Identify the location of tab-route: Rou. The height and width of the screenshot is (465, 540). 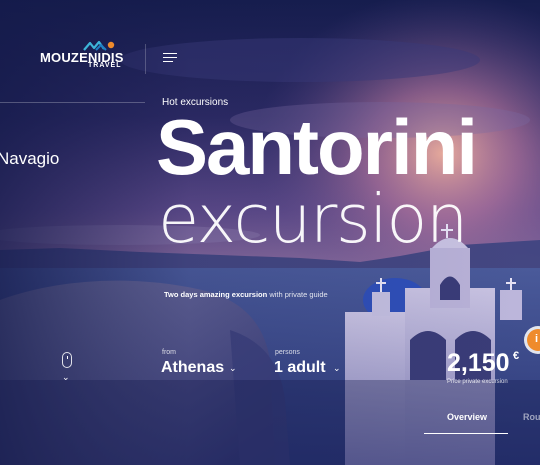
(531, 417).